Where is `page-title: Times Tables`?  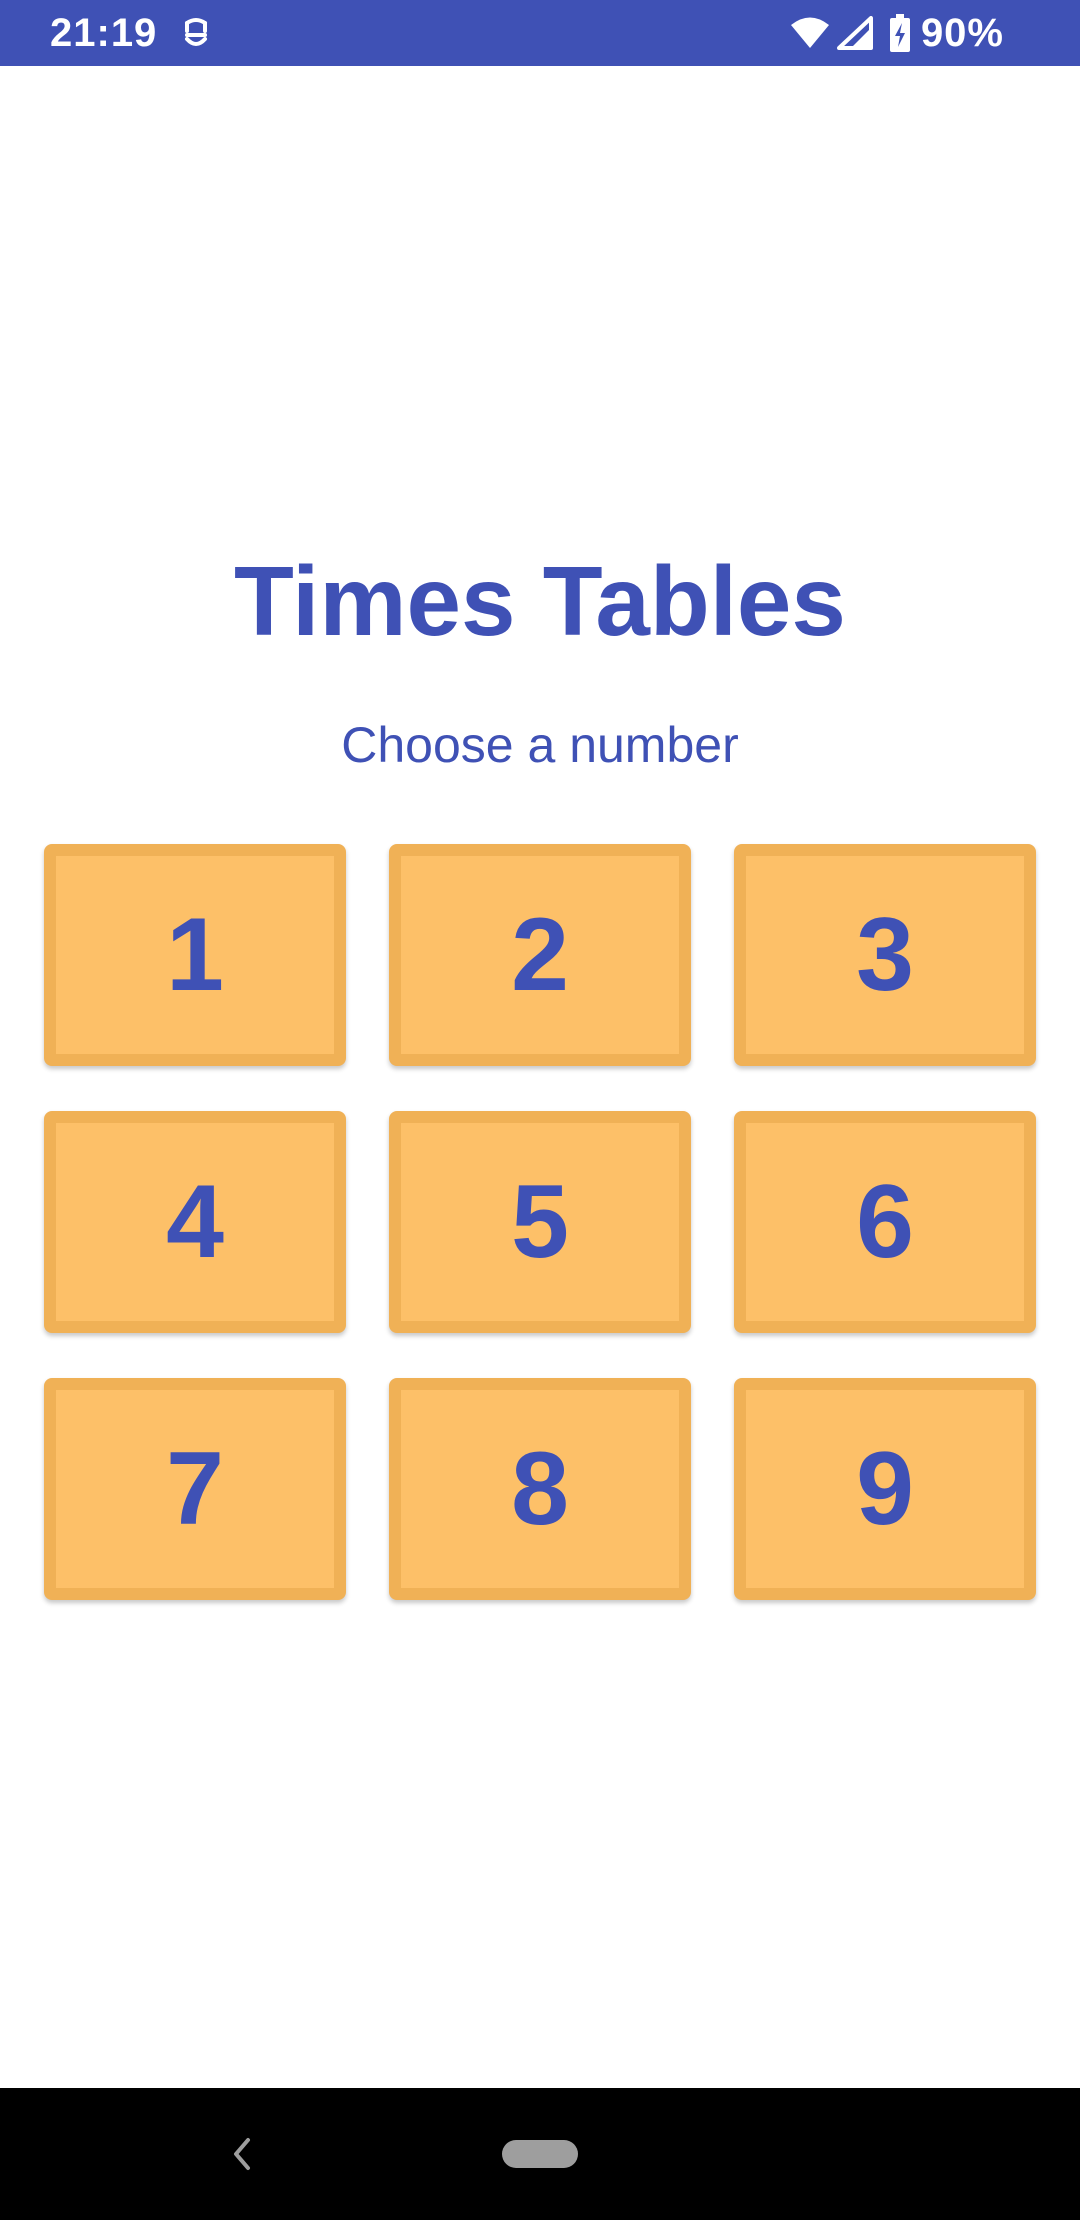
page-title: Times Tables is located at coordinates (540, 601).